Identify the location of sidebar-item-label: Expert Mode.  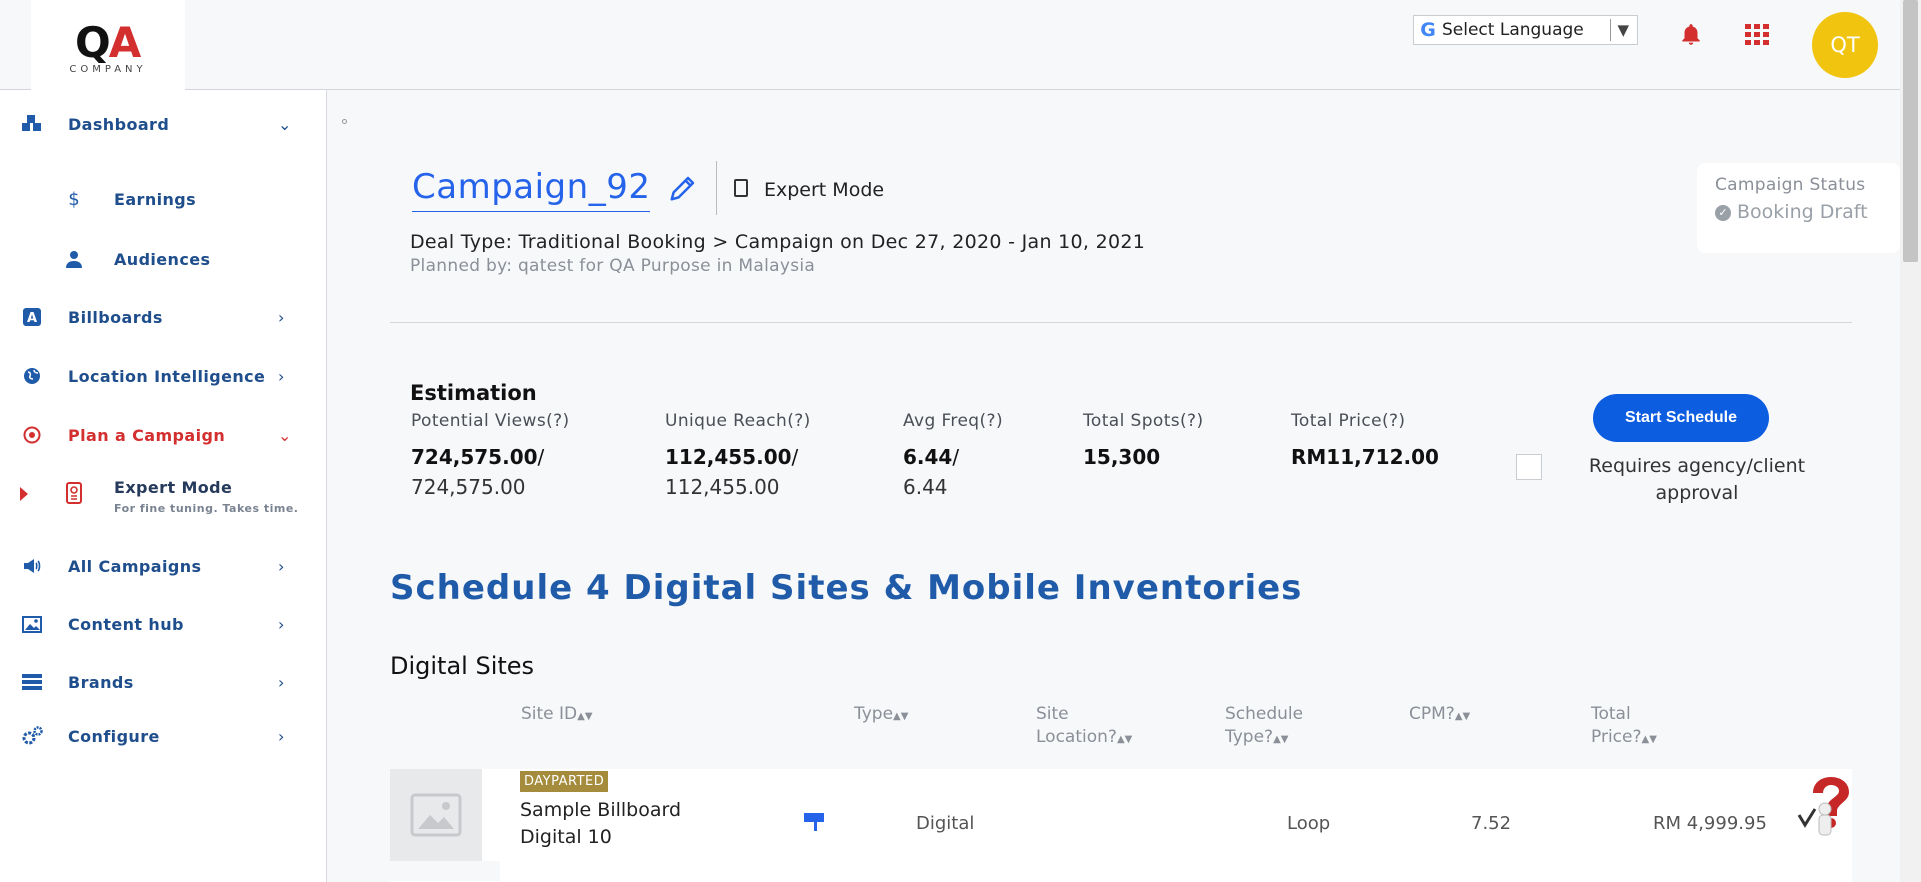
(173, 487).